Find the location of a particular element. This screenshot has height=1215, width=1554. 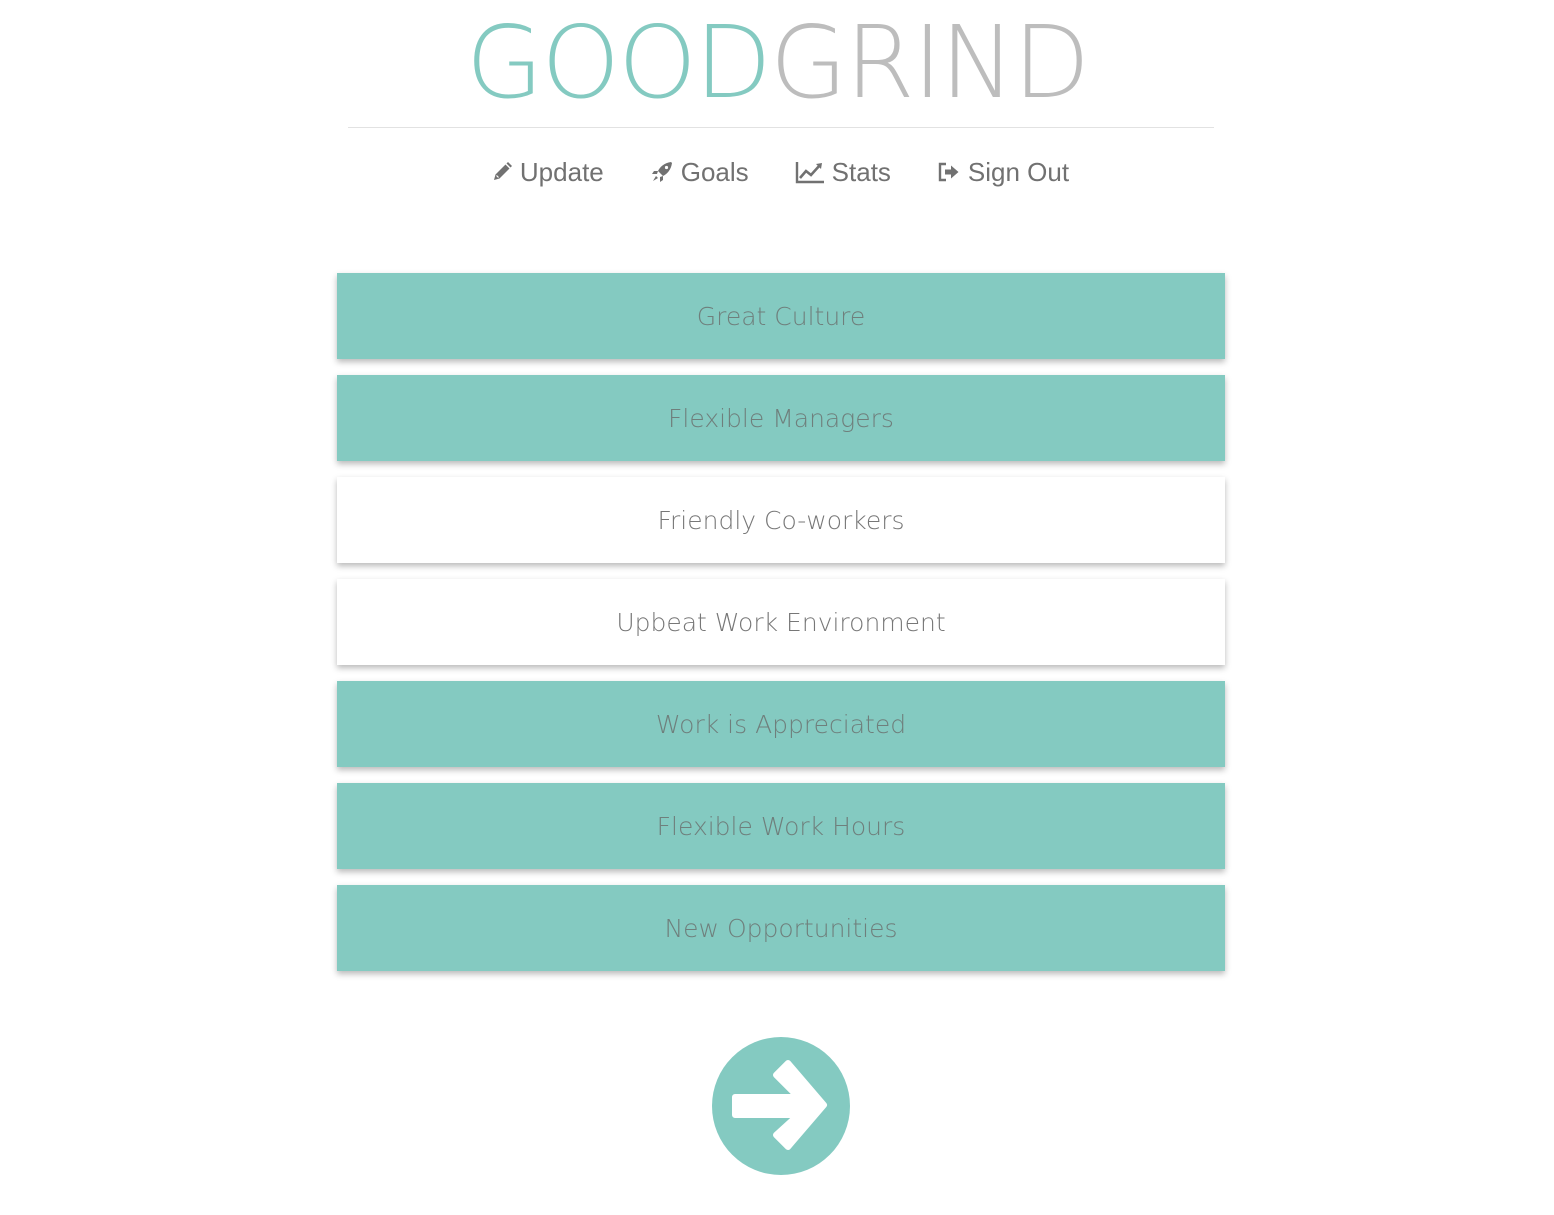

nav-stats-label: Stats is located at coordinates (861, 171).